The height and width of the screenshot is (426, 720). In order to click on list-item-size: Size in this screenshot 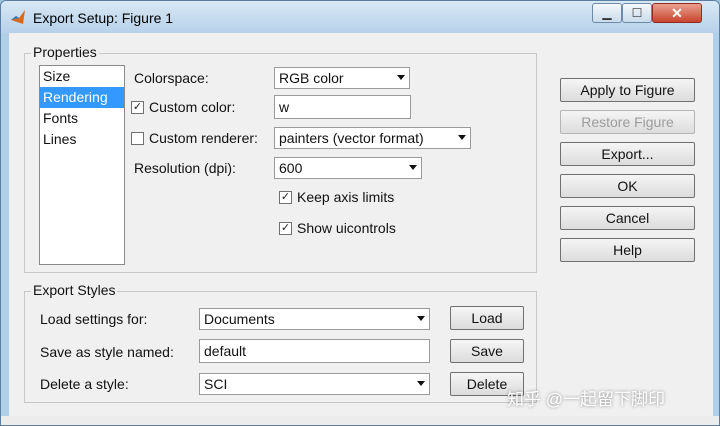, I will do `click(82, 76)`.